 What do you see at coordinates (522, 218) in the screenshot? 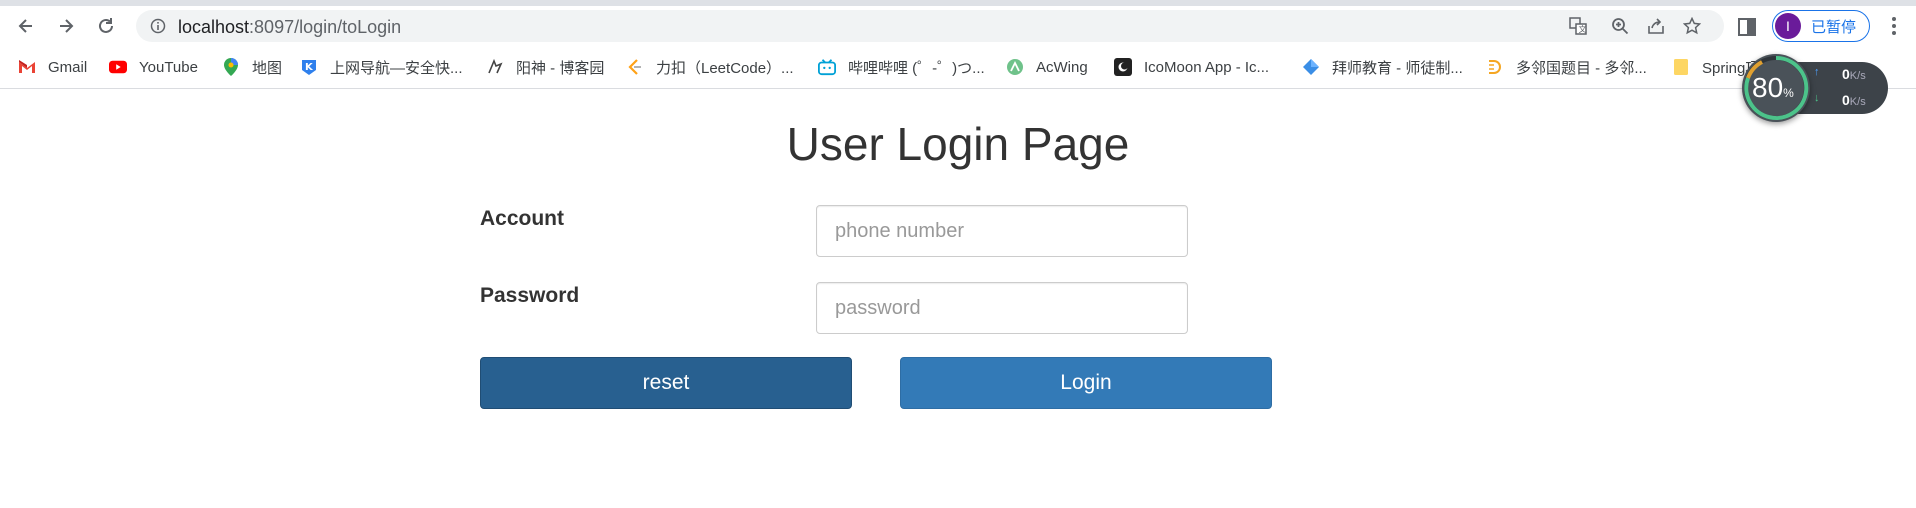
I see `account-label: Account` at bounding box center [522, 218].